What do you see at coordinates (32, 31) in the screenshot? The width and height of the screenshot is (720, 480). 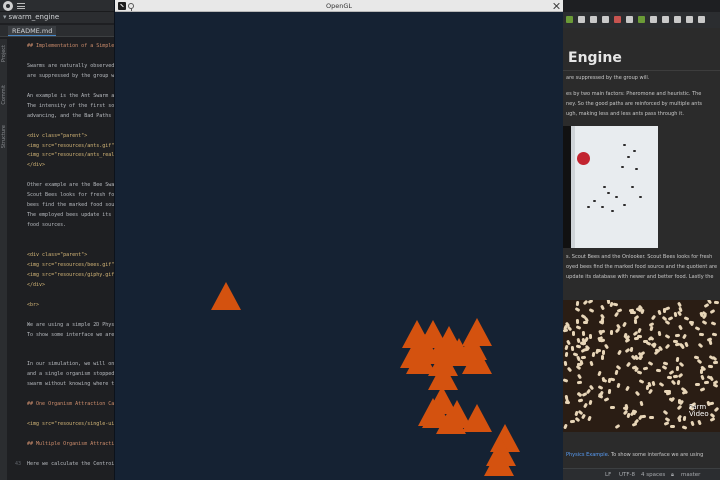 I see `tab-readme: README.md` at bounding box center [32, 31].